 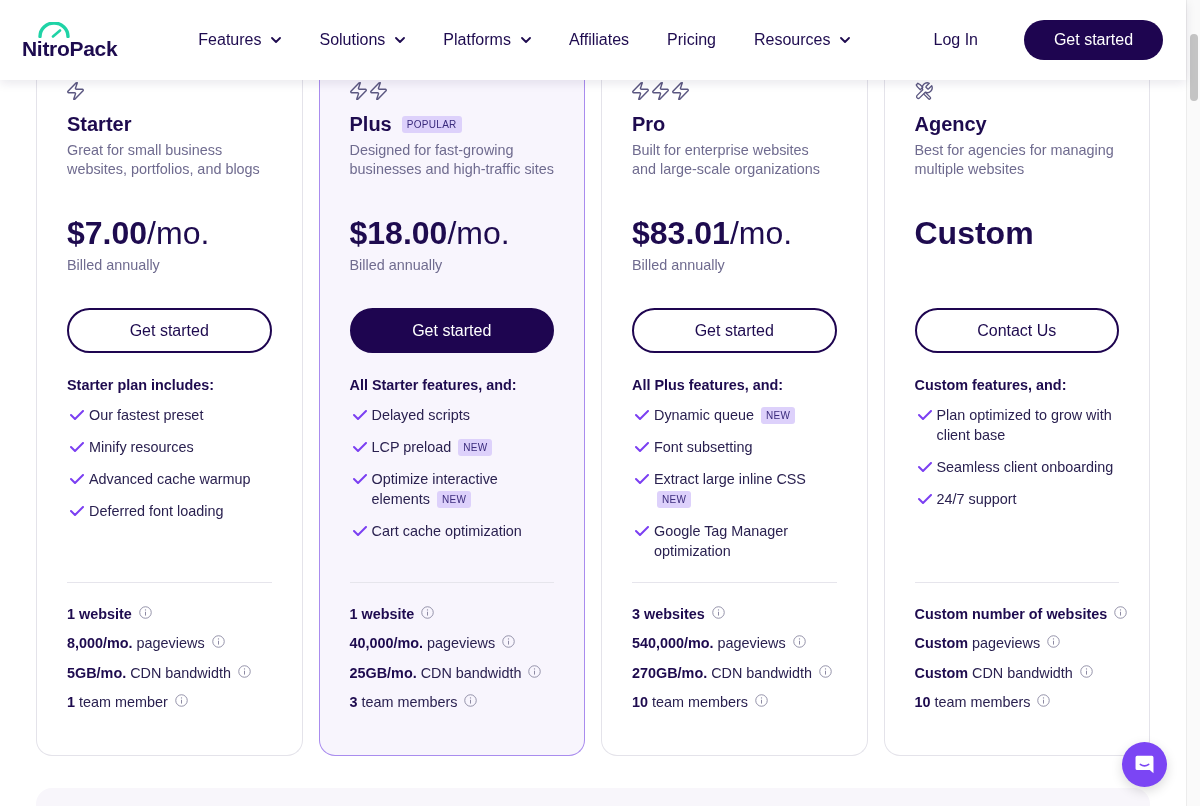 What do you see at coordinates (433, 385) in the screenshot?
I see `features-heading: All Starter features, and:` at bounding box center [433, 385].